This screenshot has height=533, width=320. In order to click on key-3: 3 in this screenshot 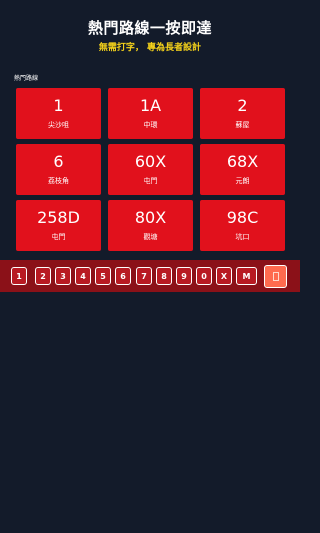, I will do `click(63, 276)`.